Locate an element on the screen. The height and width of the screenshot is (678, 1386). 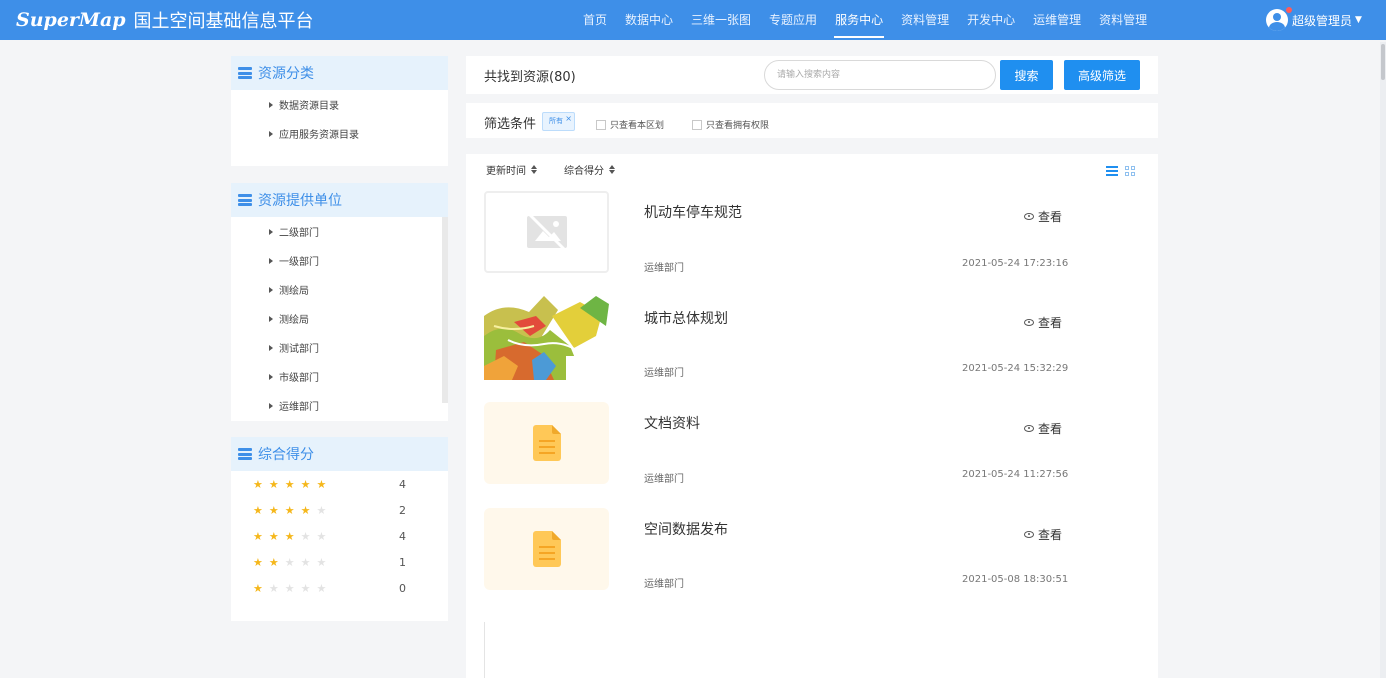
tree-item-dept: 一级部门 is located at coordinates (339, 260).